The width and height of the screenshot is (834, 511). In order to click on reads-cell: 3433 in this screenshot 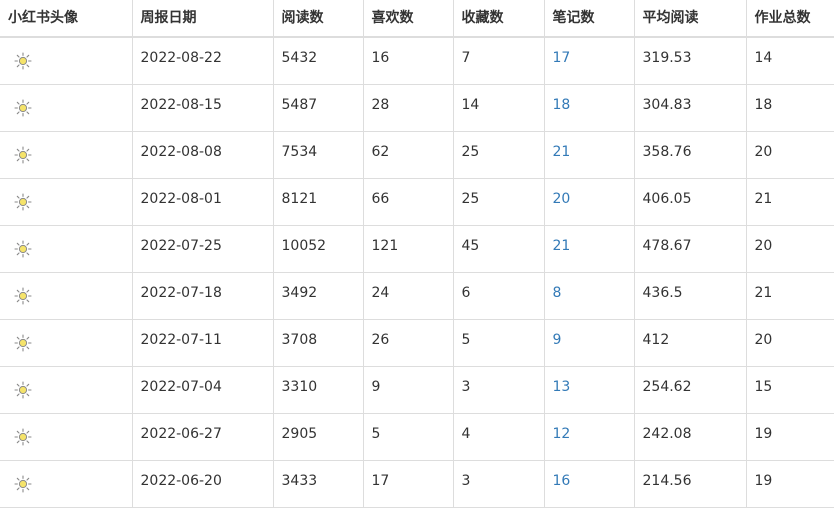, I will do `click(317, 484)`.